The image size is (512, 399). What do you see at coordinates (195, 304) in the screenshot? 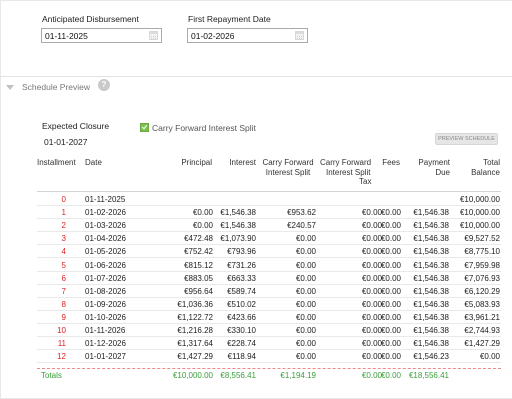
I see `cell-principal: €1,036.36` at bounding box center [195, 304].